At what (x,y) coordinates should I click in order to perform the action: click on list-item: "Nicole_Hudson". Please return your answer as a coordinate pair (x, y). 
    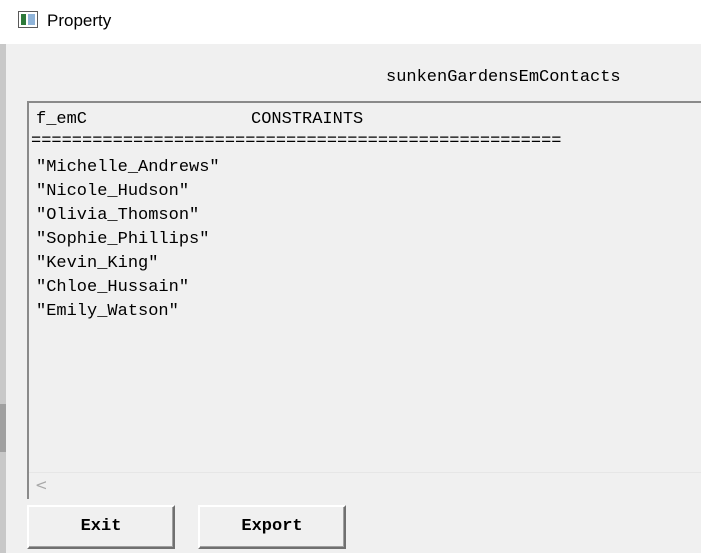
    Looking at the image, I should click on (113, 191).